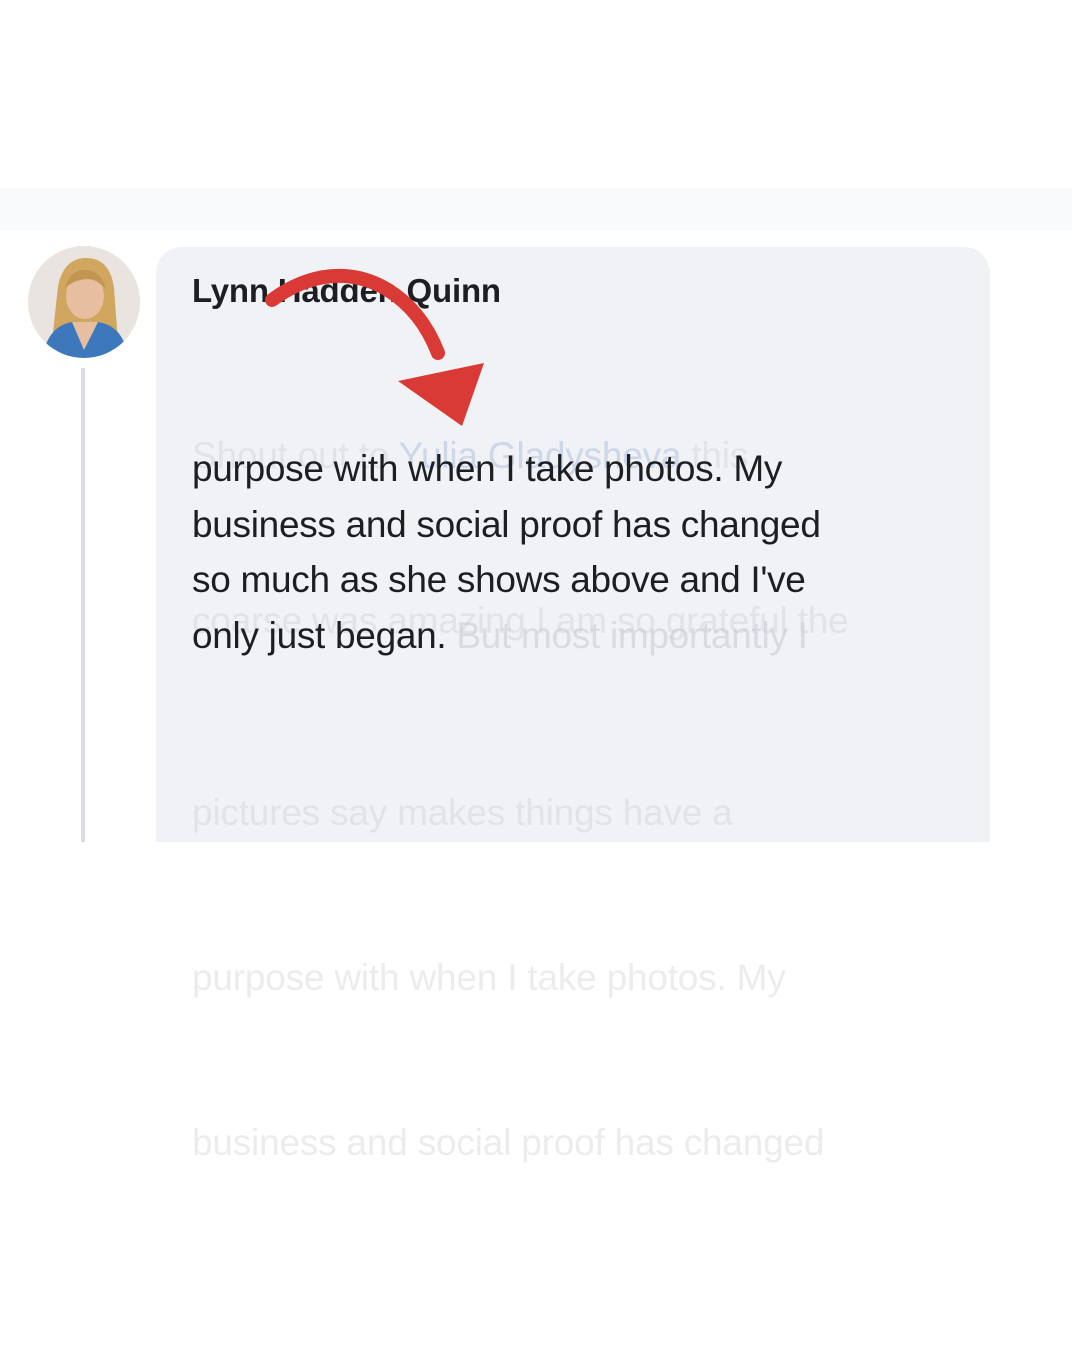 The width and height of the screenshot is (1080, 1350). I want to click on comment-line-last: only just began. But most importantly I, so click(506, 636).